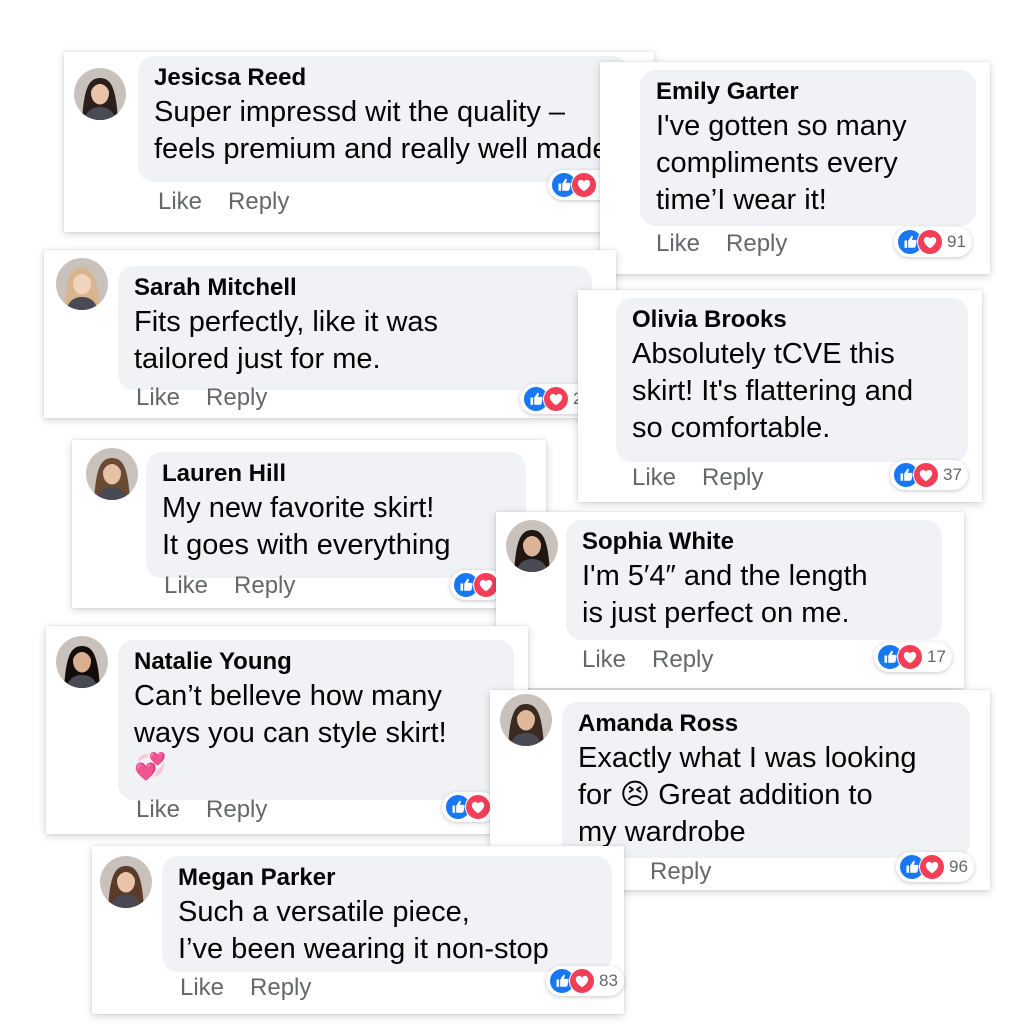  I want to click on reaction-summary: 96, so click(935, 867).